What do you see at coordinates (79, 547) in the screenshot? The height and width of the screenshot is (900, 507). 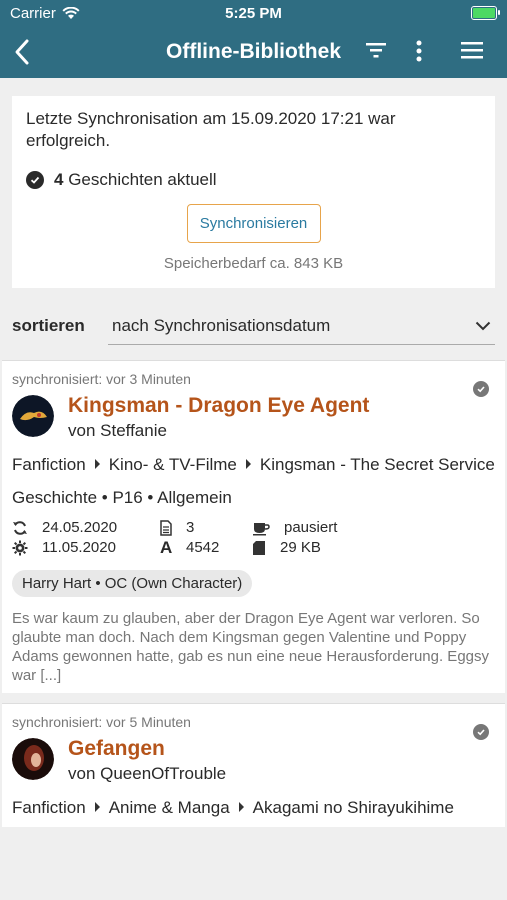 I see `created-date: 11.05.2020` at bounding box center [79, 547].